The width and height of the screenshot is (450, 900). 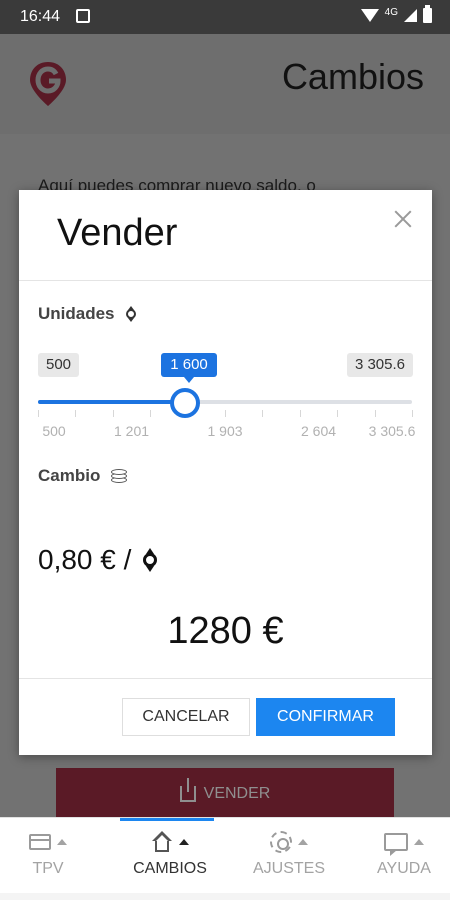 I want to click on home-icon, so click(x=162, y=842).